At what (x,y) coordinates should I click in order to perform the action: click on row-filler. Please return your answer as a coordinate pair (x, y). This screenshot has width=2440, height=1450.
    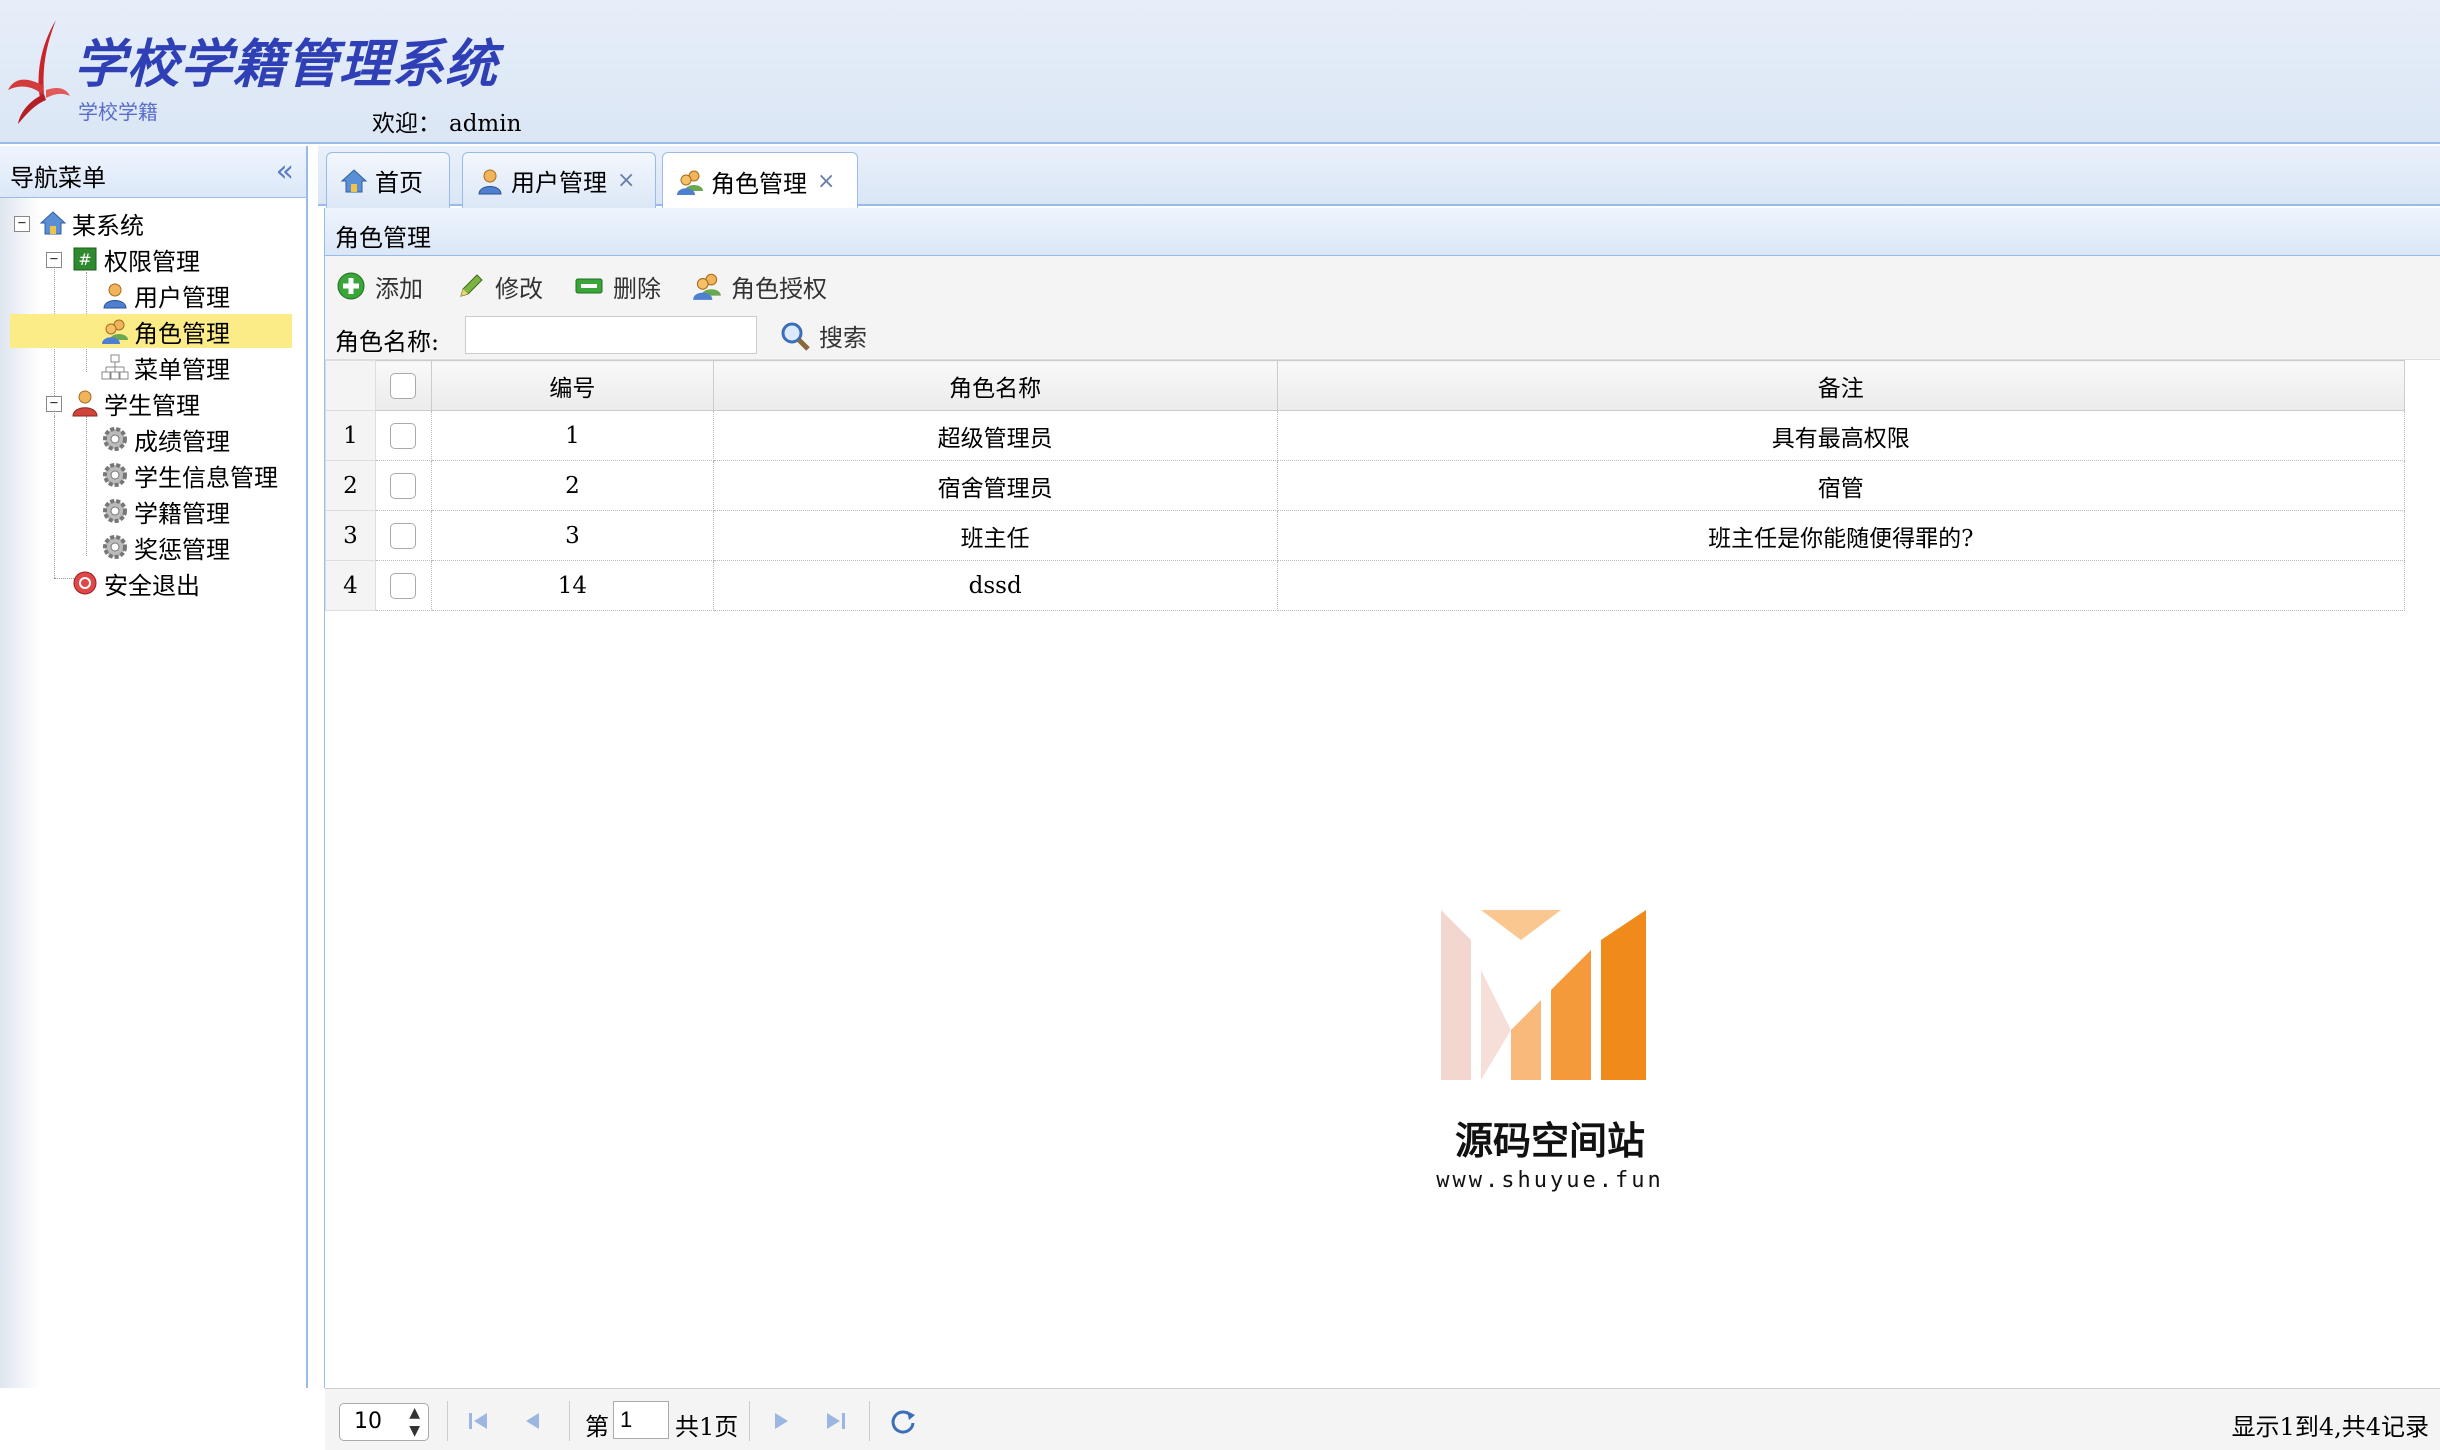
    Looking at the image, I should click on (2422, 486).